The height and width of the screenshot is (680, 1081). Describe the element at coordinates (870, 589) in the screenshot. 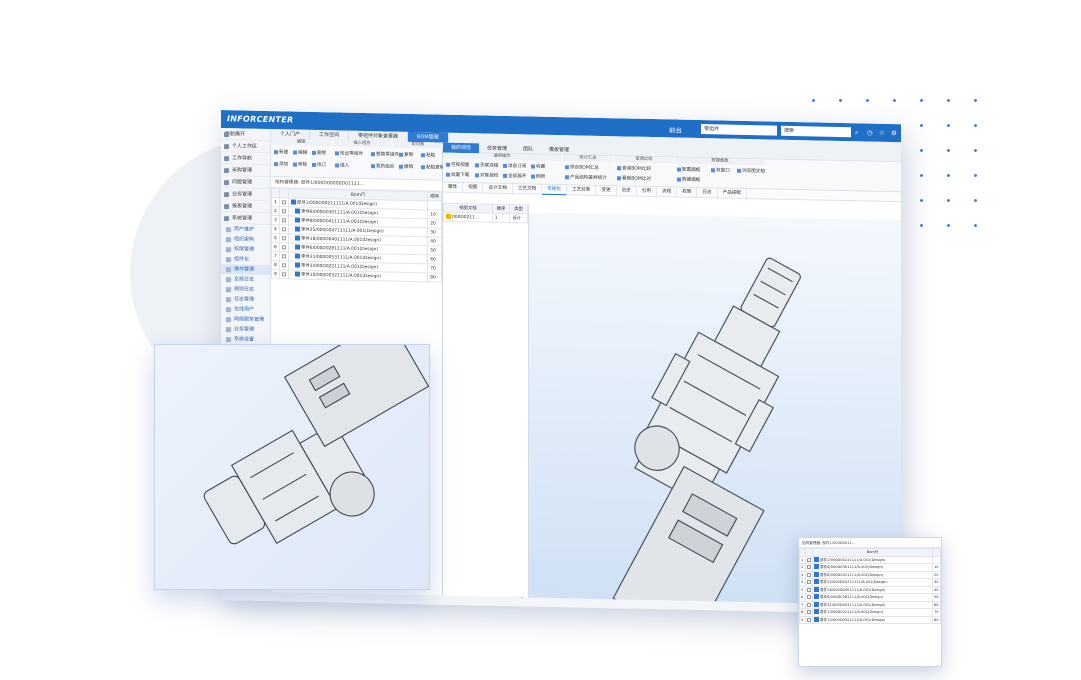

I see `table-row: 5 零件18/000D0401111/A.001(Design) 40` at that location.